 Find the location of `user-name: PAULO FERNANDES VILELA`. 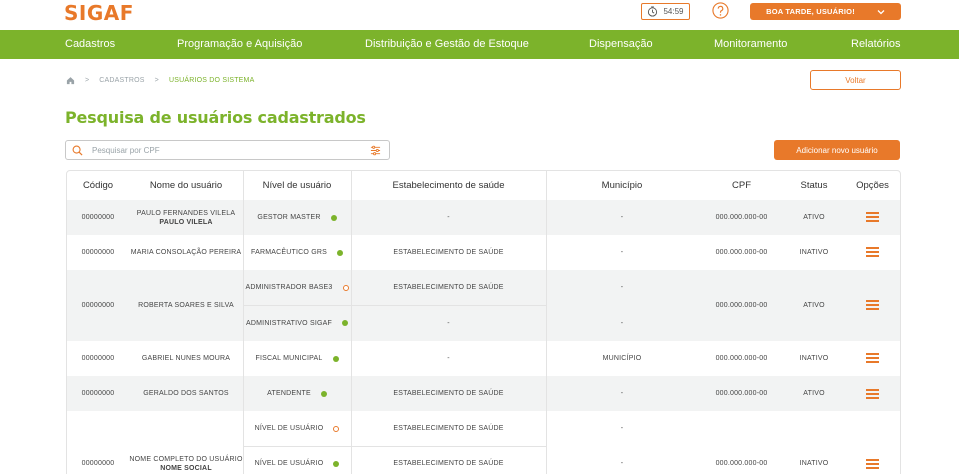

user-name: PAULO FERNANDES VILELA is located at coordinates (186, 213).